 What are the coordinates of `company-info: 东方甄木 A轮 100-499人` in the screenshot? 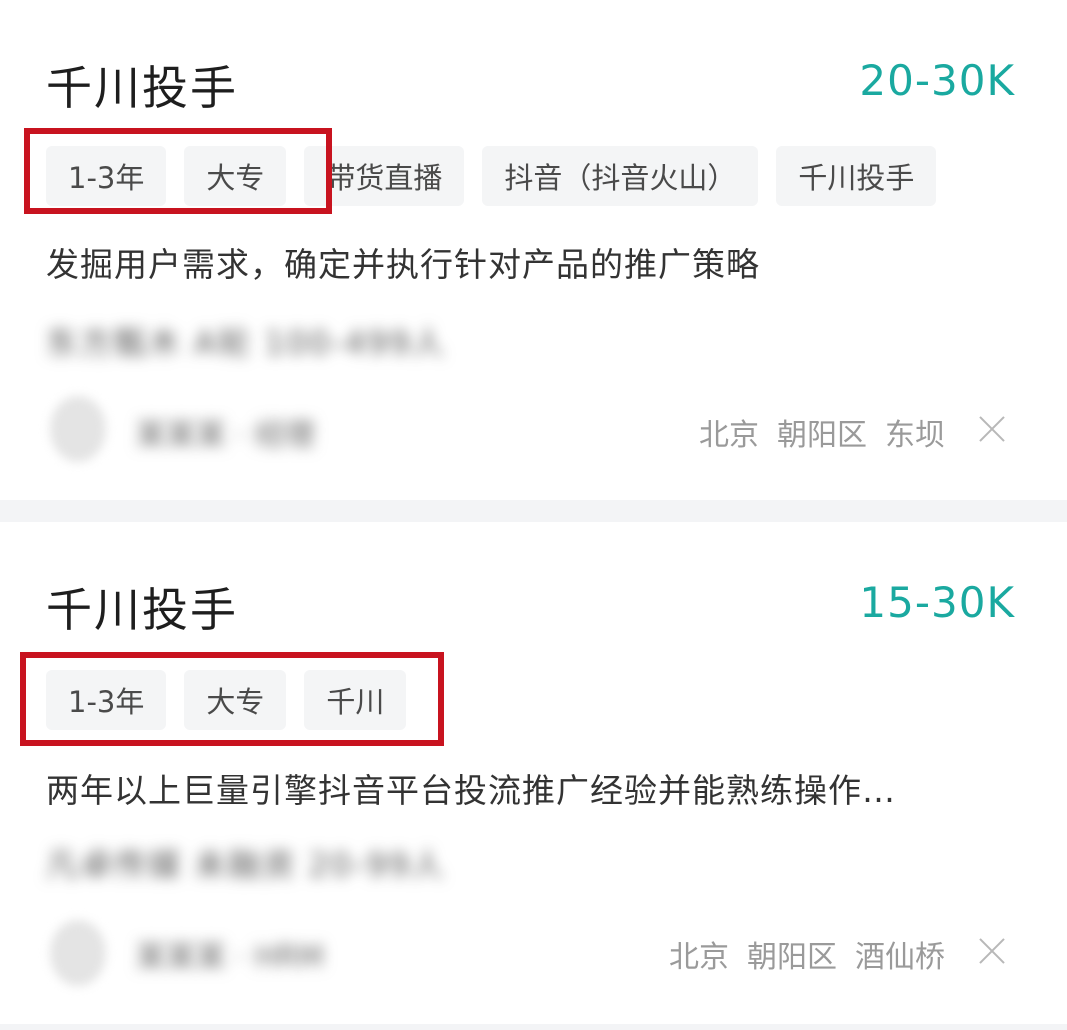 It's located at (246, 343).